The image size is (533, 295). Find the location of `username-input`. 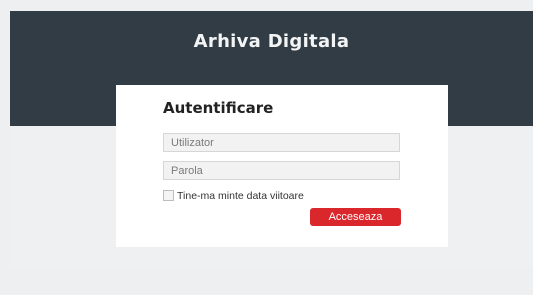

username-input is located at coordinates (281, 142).